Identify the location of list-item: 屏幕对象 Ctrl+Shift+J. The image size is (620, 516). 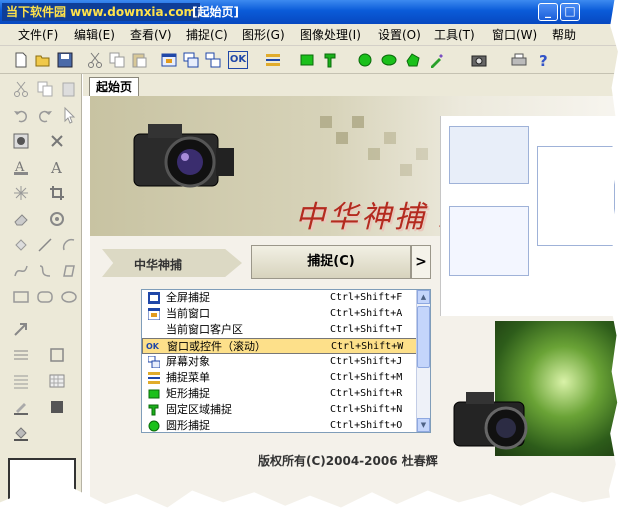
(280, 362).